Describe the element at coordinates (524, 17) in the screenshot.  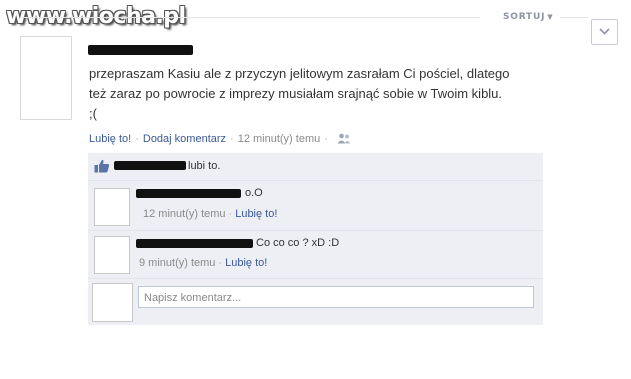
I see `sort-label: SORTUJ` at that location.